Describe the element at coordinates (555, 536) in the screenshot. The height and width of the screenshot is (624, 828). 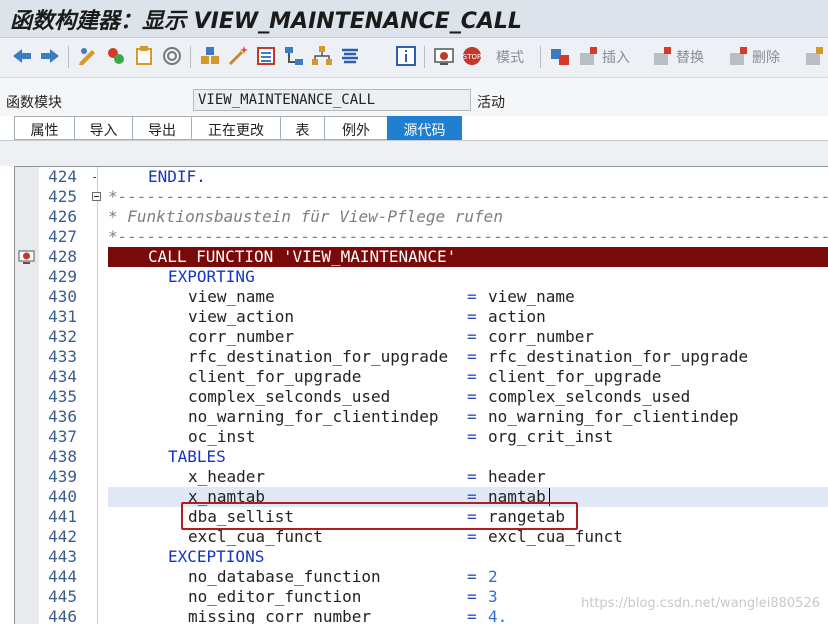
I see `param-value: excl_cua_funct` at that location.